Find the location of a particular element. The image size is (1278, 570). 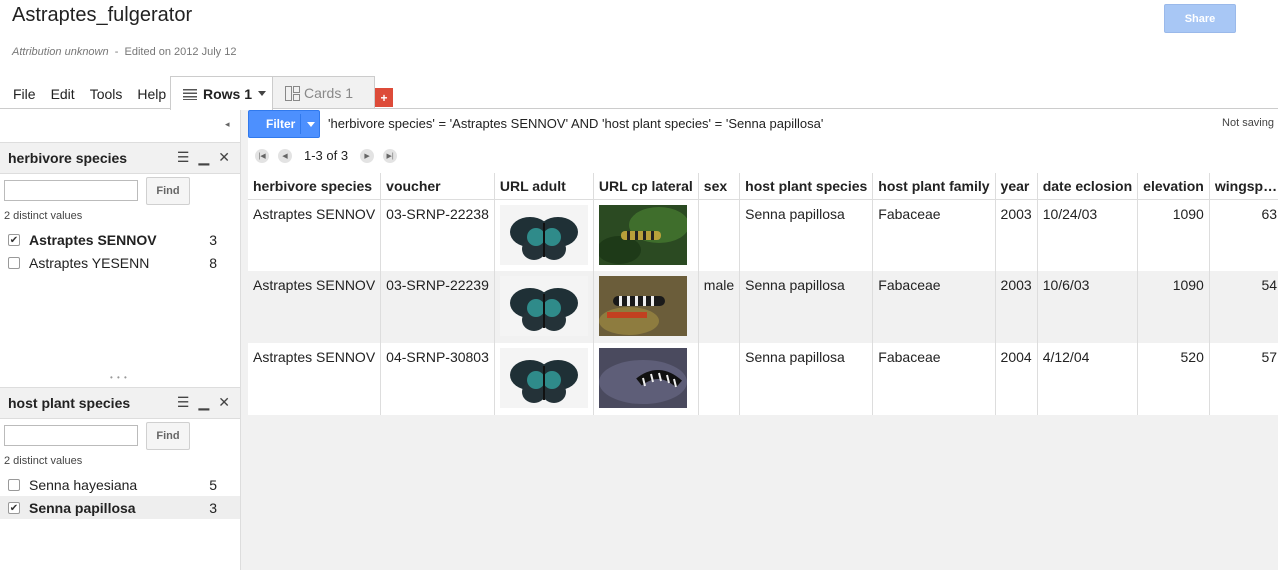

filter-value-row: Senna hayesiana 5 is located at coordinates (120, 484).